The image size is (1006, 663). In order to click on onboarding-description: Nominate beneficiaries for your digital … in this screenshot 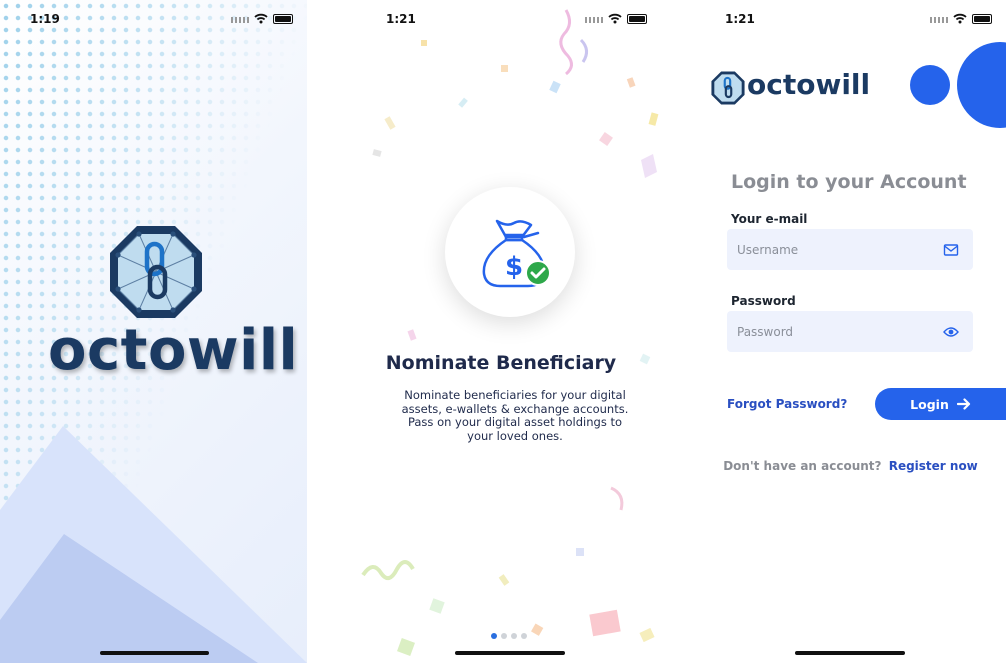, I will do `click(515, 415)`.